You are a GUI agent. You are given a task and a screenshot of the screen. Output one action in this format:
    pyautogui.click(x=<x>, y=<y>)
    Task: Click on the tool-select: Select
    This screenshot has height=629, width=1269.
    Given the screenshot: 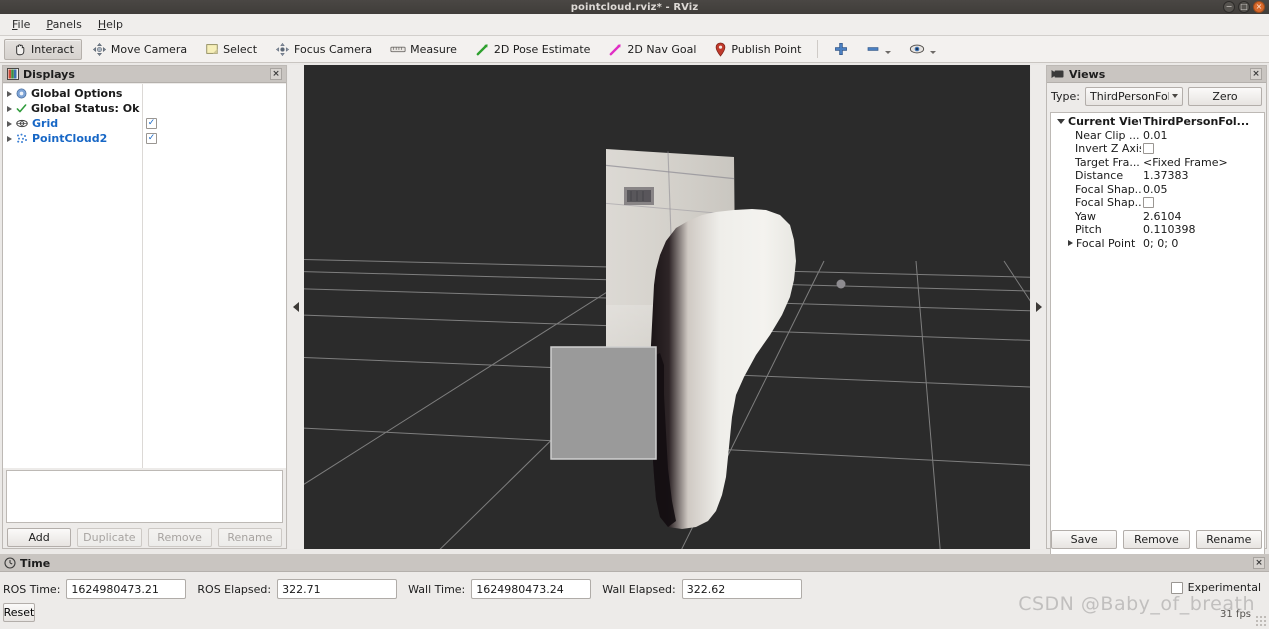 What is the action you would take?
    pyautogui.click(x=231, y=49)
    